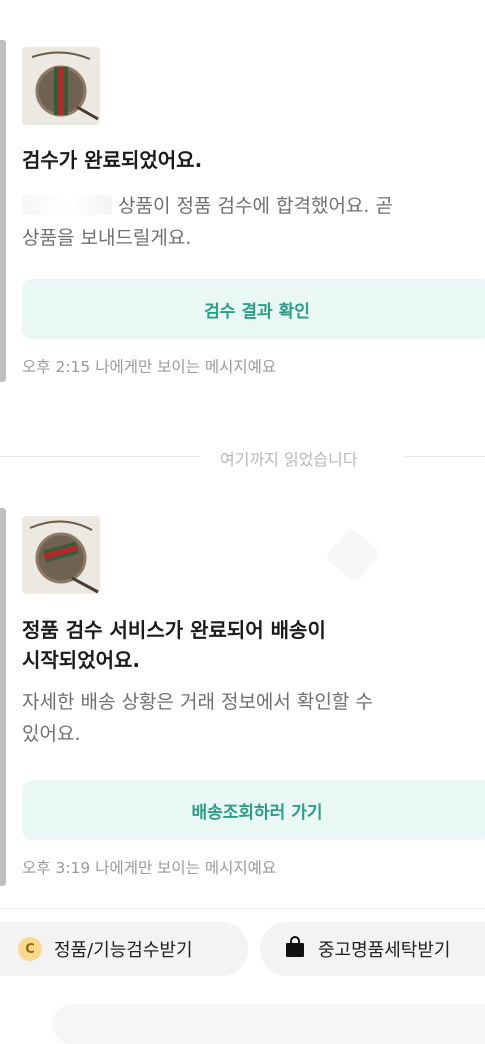 The image size is (485, 1044). I want to click on luxury-cleaning-chip: 중고명품세탁받기, so click(372, 949).